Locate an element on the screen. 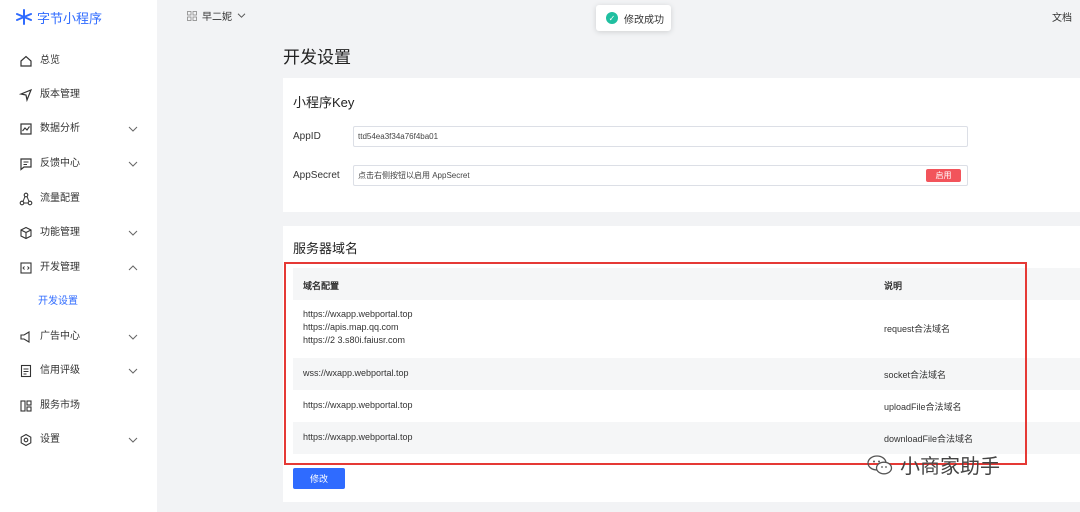 The image size is (1080, 512). sidebar-item-market: 服务市场 is located at coordinates (78, 406).